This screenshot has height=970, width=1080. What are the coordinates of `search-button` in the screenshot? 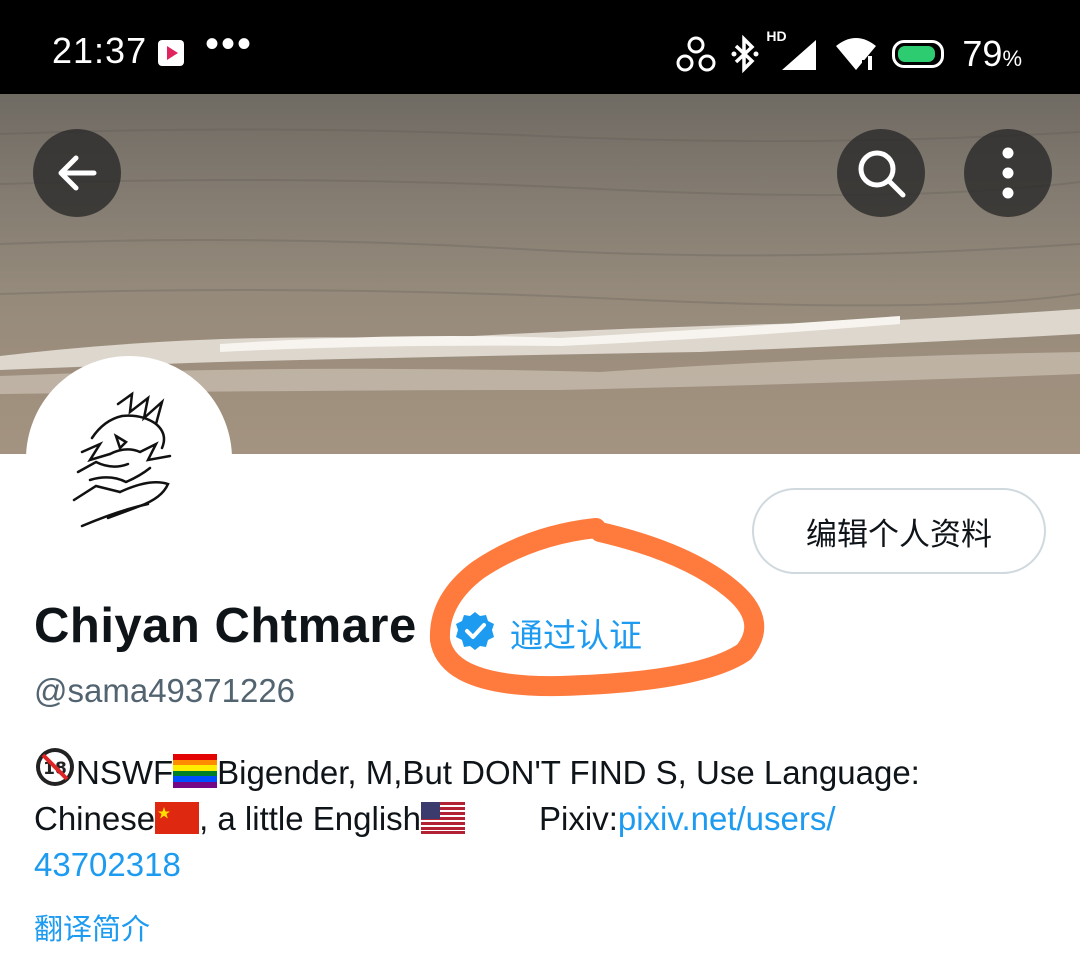 It's located at (881, 173).